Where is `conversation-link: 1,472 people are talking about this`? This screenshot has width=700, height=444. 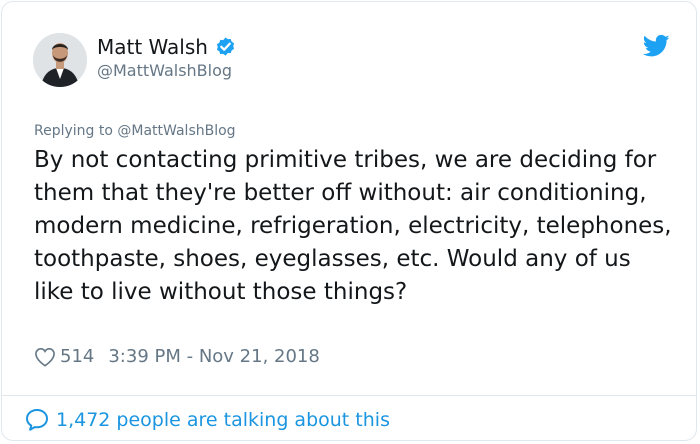 conversation-link: 1,472 people are talking about this is located at coordinates (207, 420).